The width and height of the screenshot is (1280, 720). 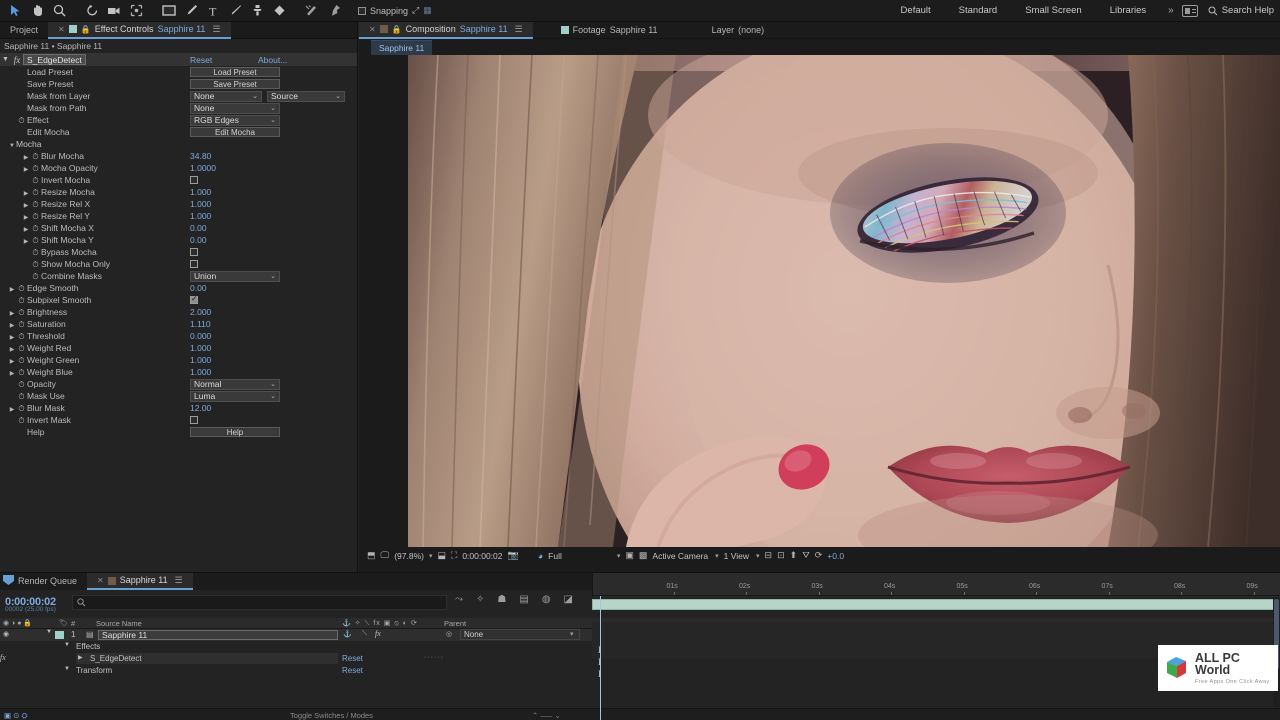 What do you see at coordinates (200, 324) in the screenshot?
I see `param-value: 1.110` at bounding box center [200, 324].